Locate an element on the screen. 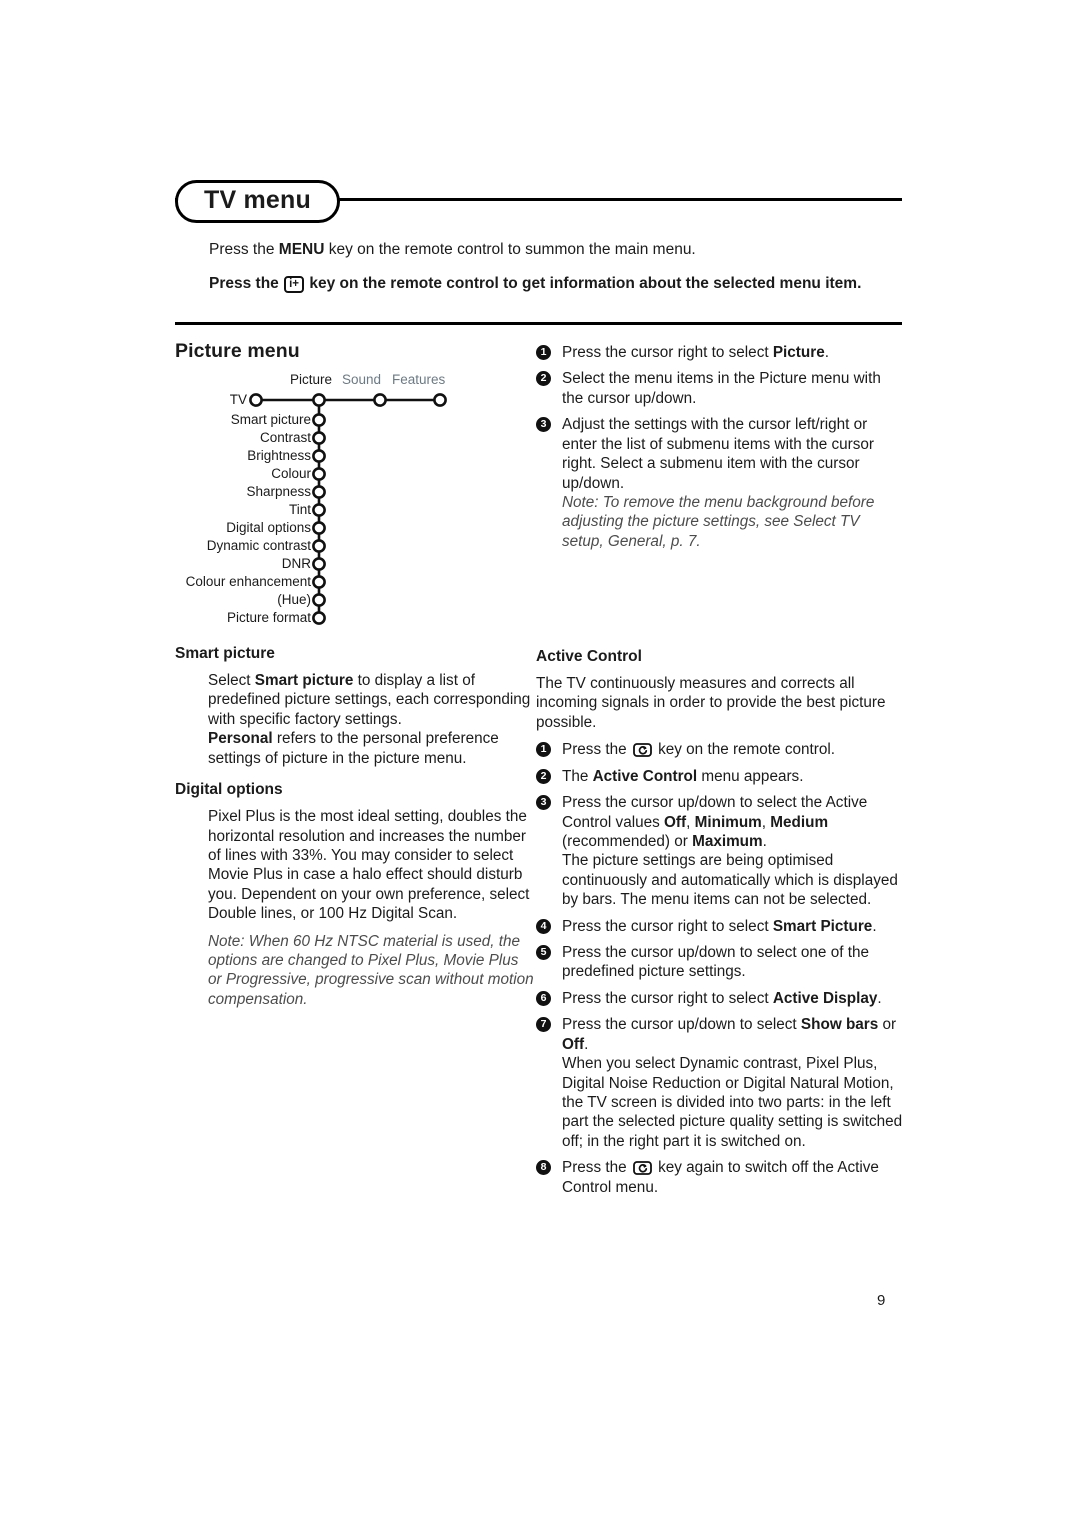  tree-item-tint: Tint is located at coordinates (299, 509).